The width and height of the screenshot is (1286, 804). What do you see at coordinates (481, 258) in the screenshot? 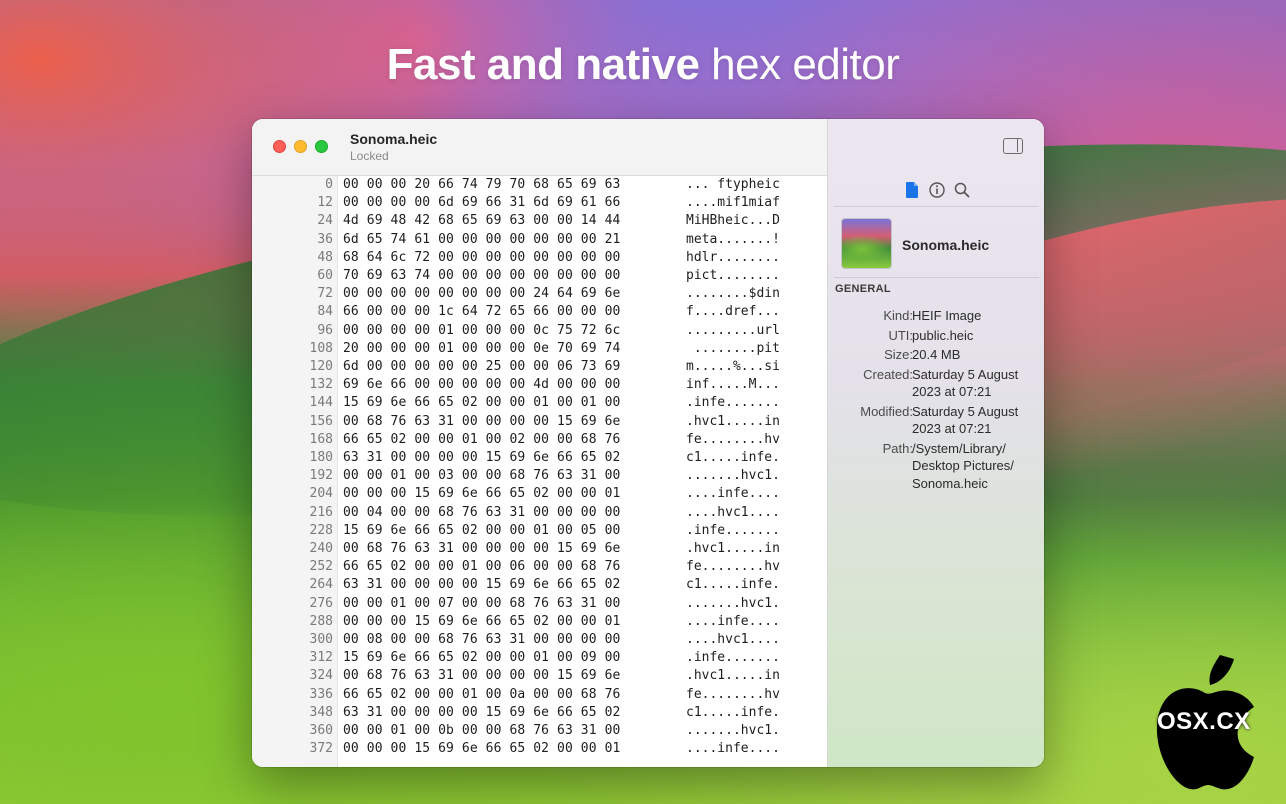
I see `row-bytes: 68 64 6c 72 00 00 00 00 00 00 00 00` at bounding box center [481, 258].